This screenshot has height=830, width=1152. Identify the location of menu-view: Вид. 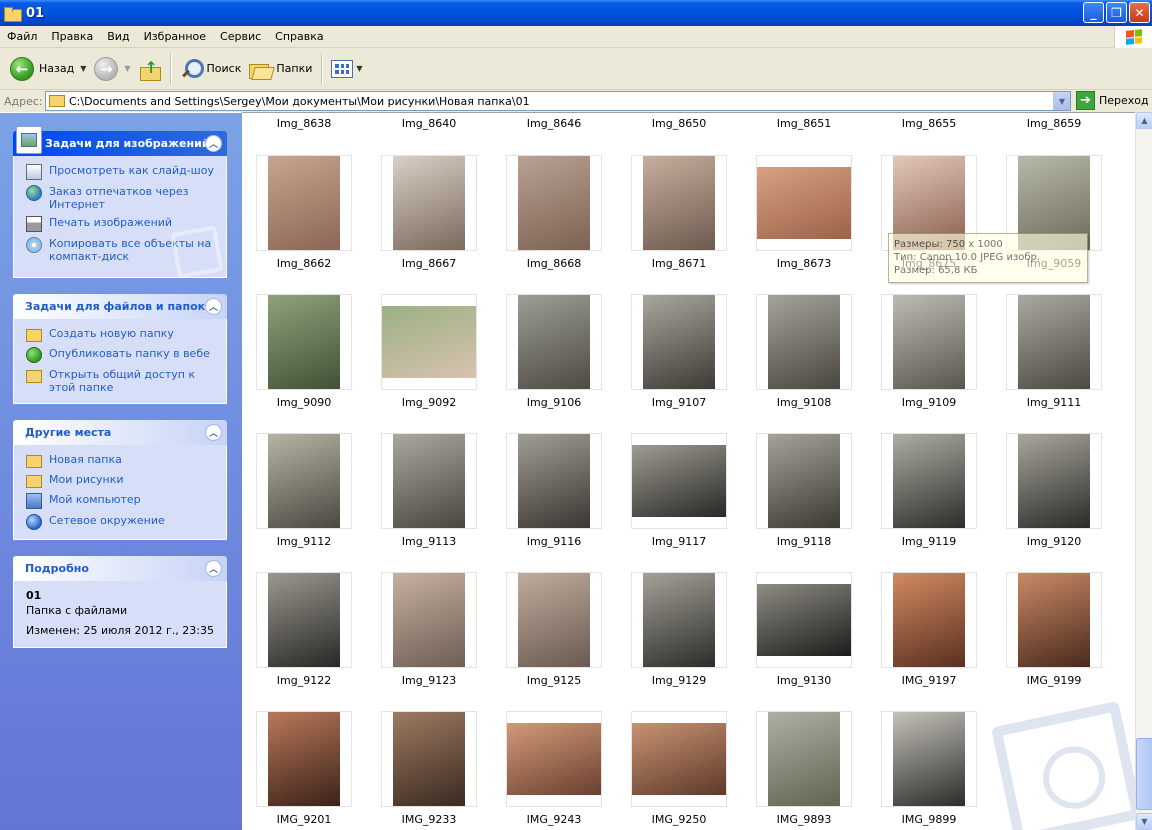
(118, 36).